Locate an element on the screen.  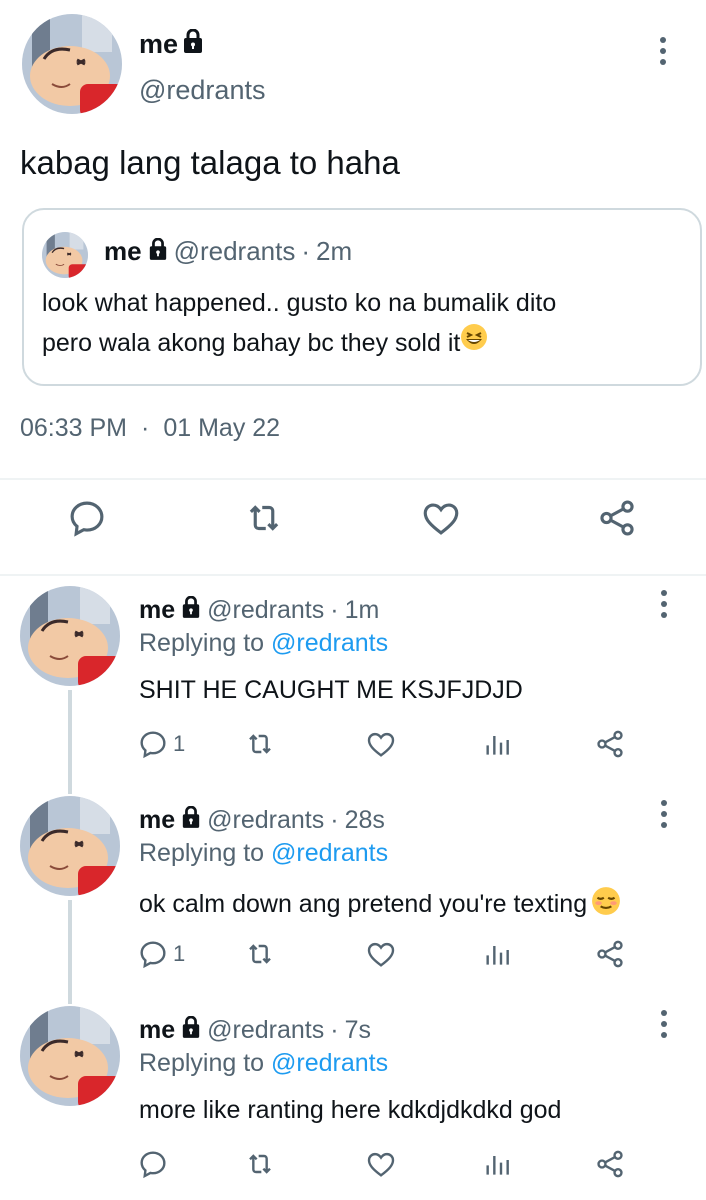
quoted-author-name: me is located at coordinates (123, 251).